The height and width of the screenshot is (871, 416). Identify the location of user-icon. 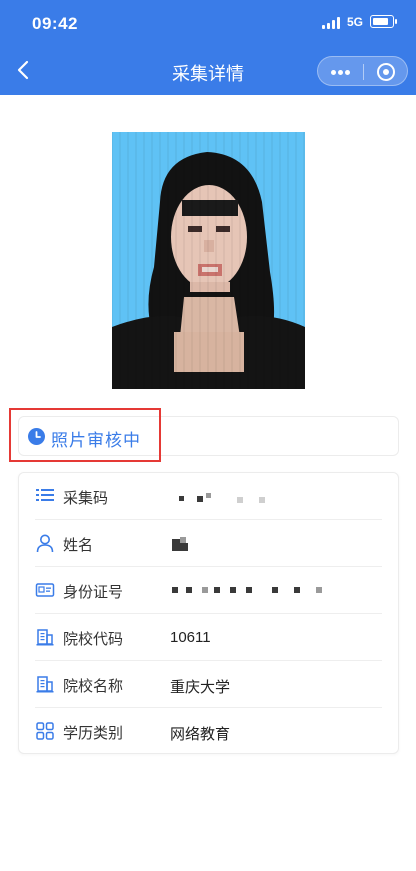
(45, 543).